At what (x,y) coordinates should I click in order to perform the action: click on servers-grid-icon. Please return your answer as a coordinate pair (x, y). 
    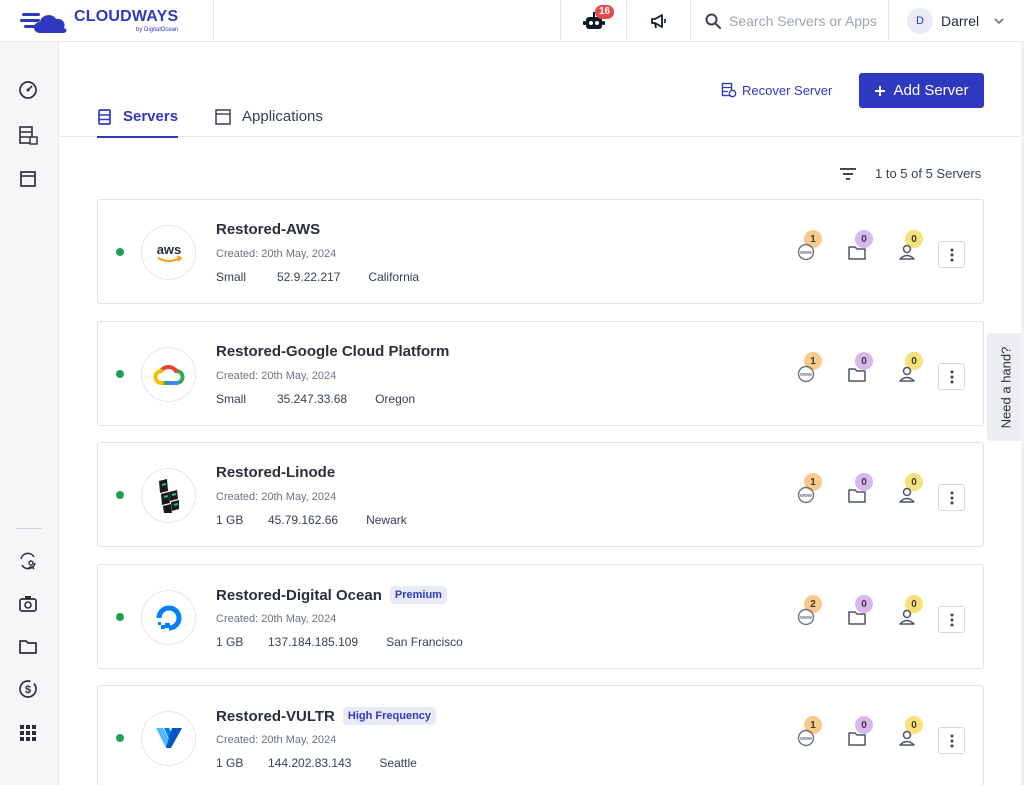
    Looking at the image, I should click on (28, 135).